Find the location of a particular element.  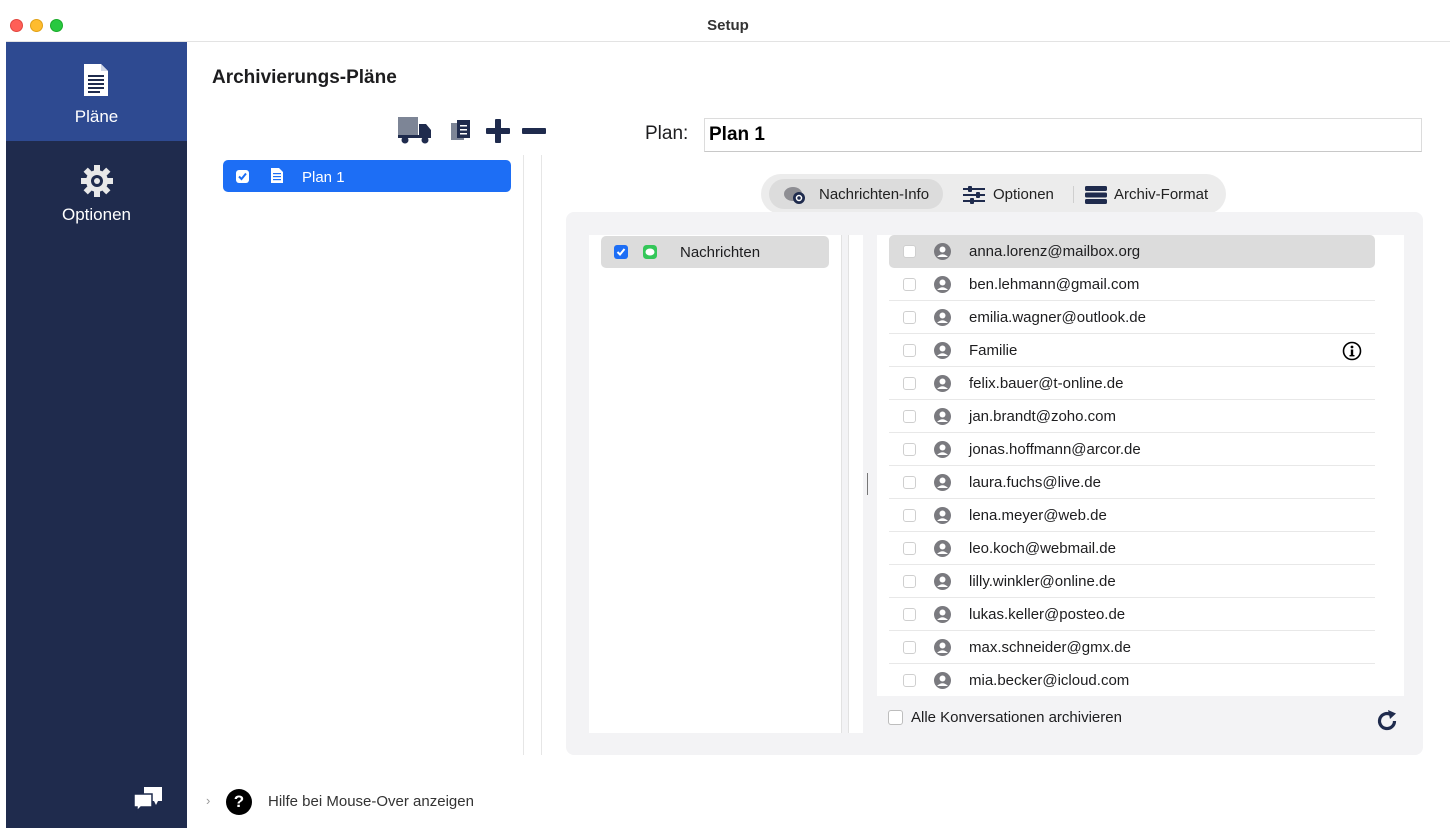

tab-label: Archiv-Format is located at coordinates (1161, 194).